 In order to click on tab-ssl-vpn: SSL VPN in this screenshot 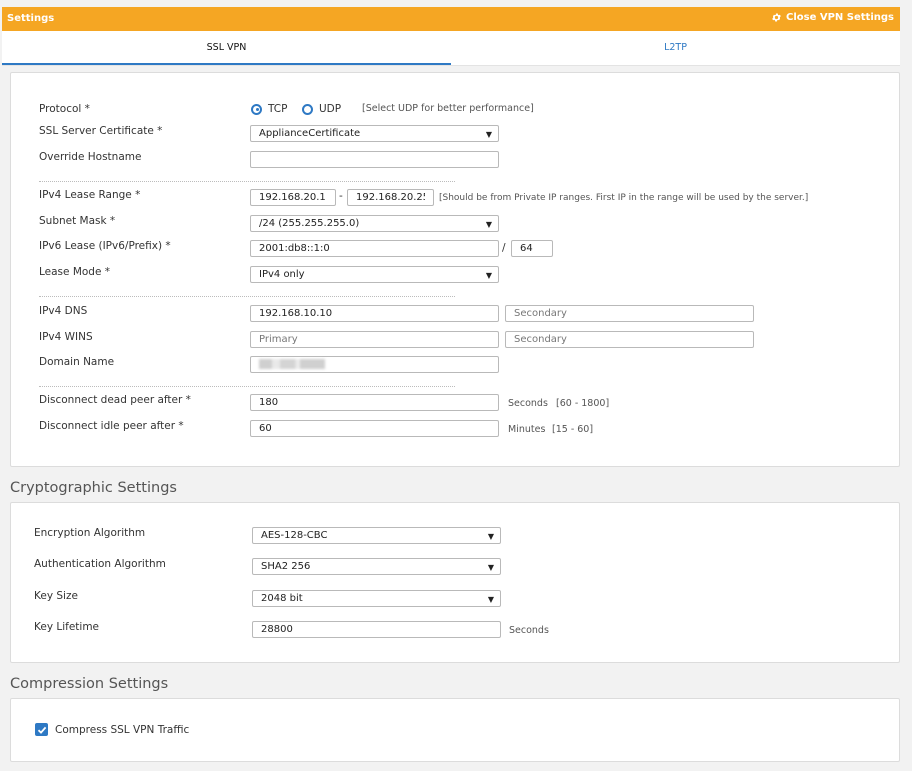, I will do `click(226, 48)`.